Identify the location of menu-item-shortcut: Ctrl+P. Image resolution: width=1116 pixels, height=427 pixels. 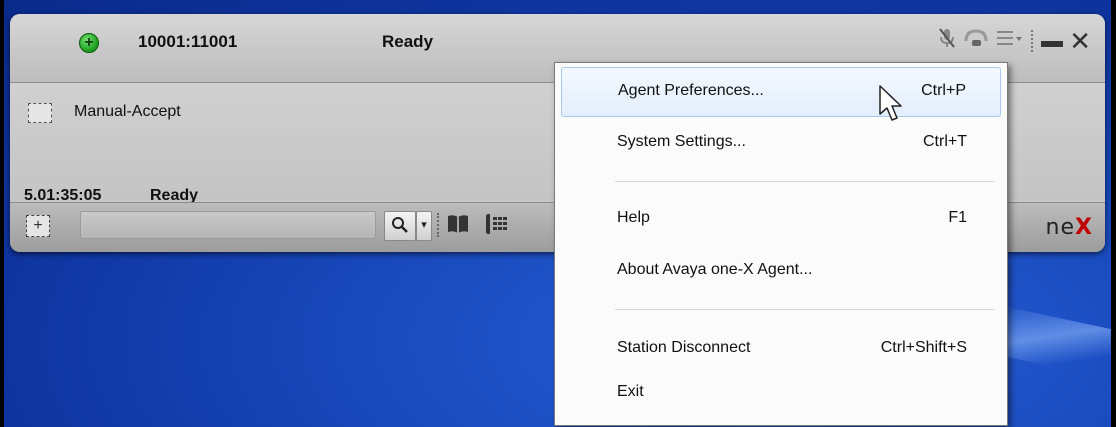
(943, 90).